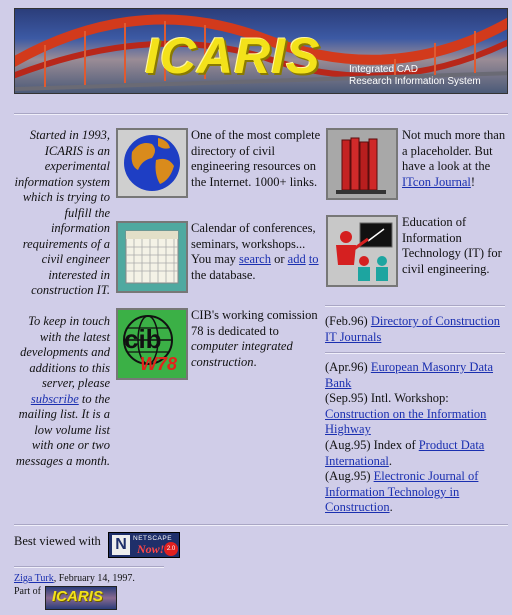 The width and height of the screenshot is (512, 615). I want to click on netscape-version-badge: 2.0, so click(171, 549).